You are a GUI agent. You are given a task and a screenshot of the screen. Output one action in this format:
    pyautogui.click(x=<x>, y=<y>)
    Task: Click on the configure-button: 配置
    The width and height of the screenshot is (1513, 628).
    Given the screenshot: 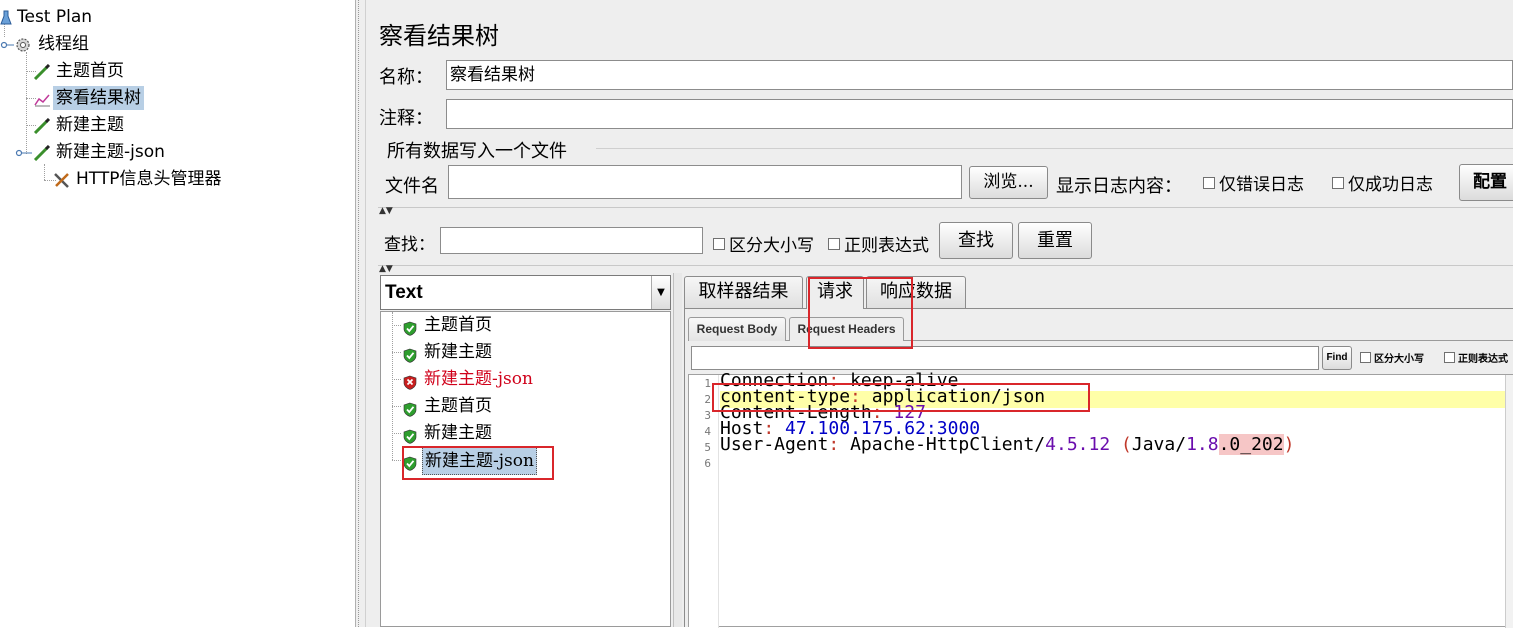 What is the action you would take?
    pyautogui.click(x=1486, y=182)
    